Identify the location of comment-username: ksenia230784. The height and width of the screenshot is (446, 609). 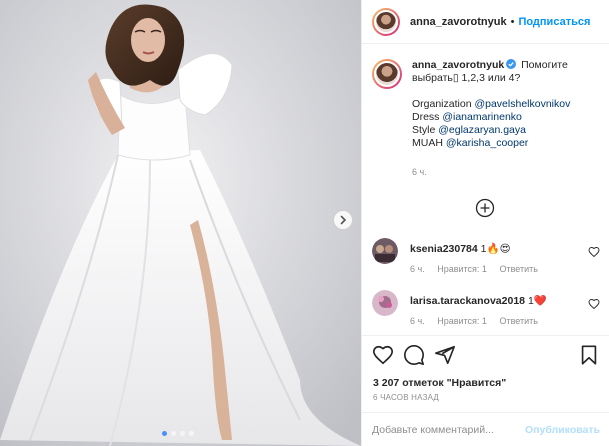
(444, 249).